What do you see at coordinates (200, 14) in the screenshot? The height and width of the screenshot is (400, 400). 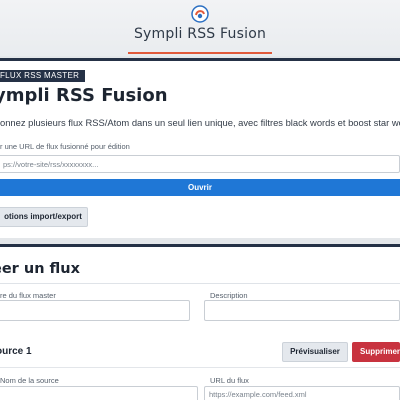 I see `sympli-logo-icon` at bounding box center [200, 14].